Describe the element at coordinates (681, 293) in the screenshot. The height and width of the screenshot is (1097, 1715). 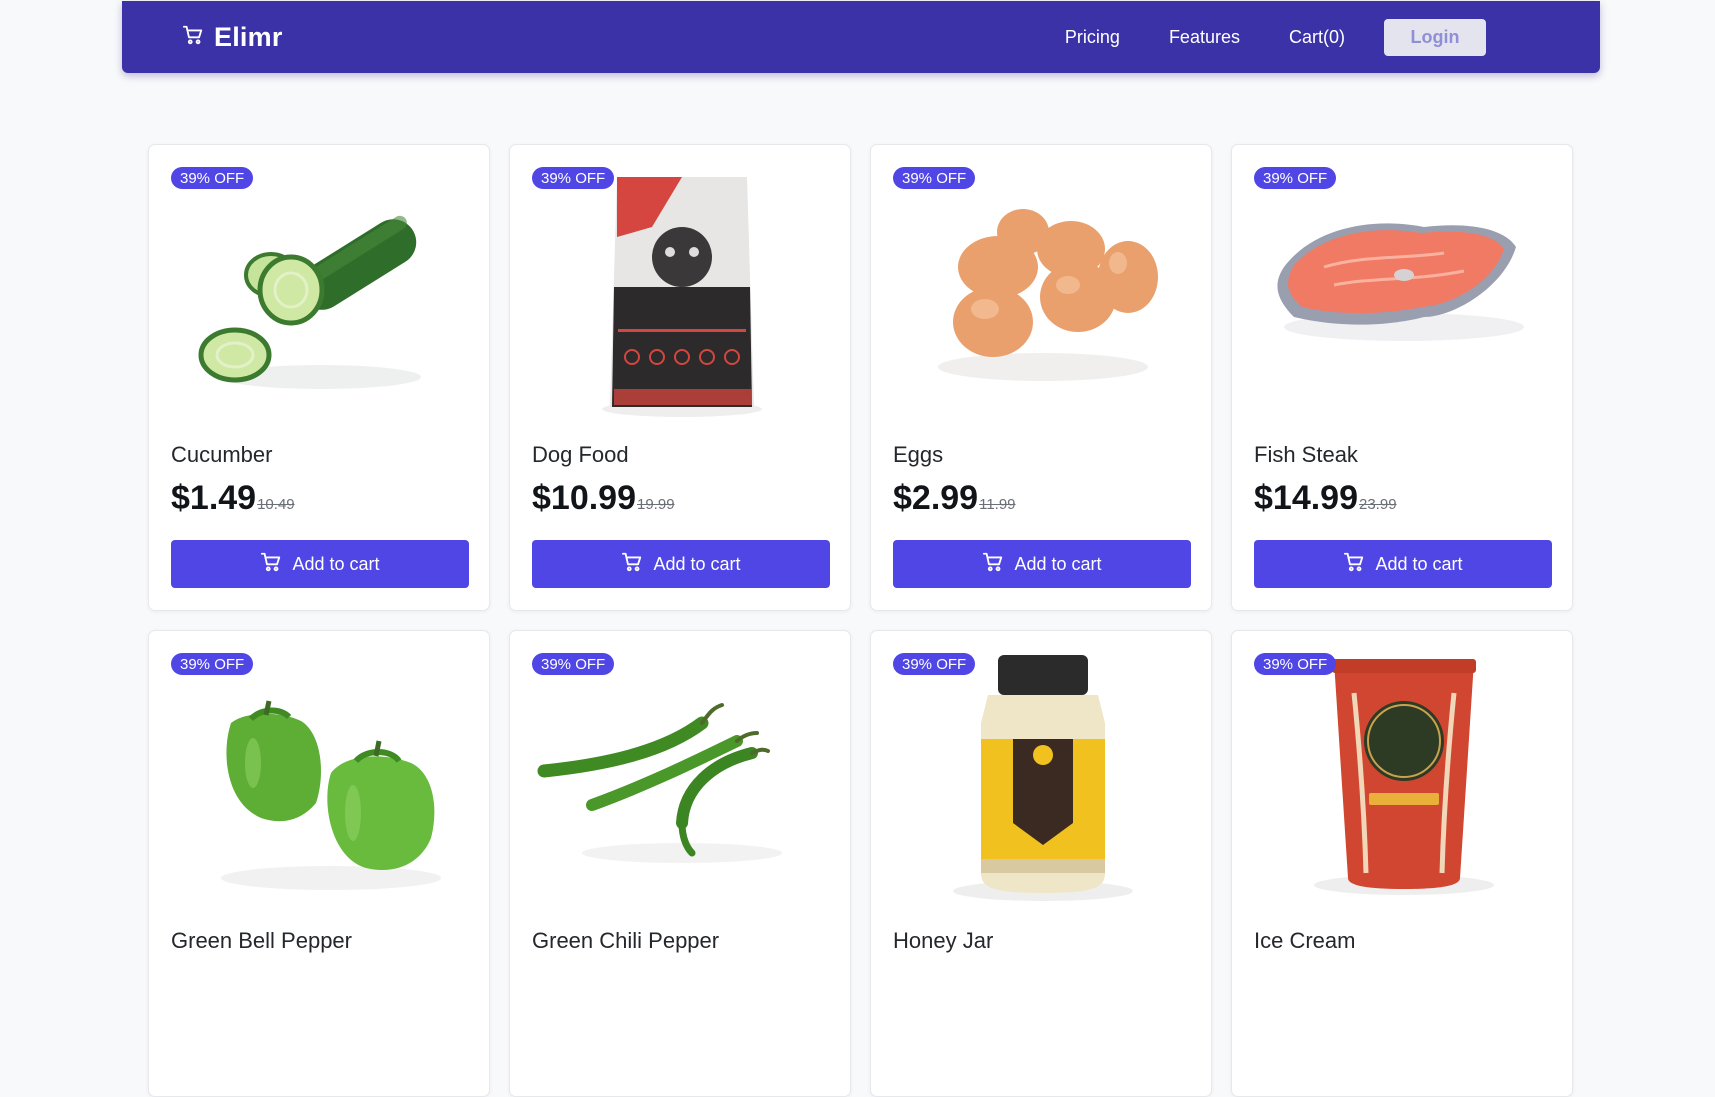
I see `dog-food-bag-image` at that location.